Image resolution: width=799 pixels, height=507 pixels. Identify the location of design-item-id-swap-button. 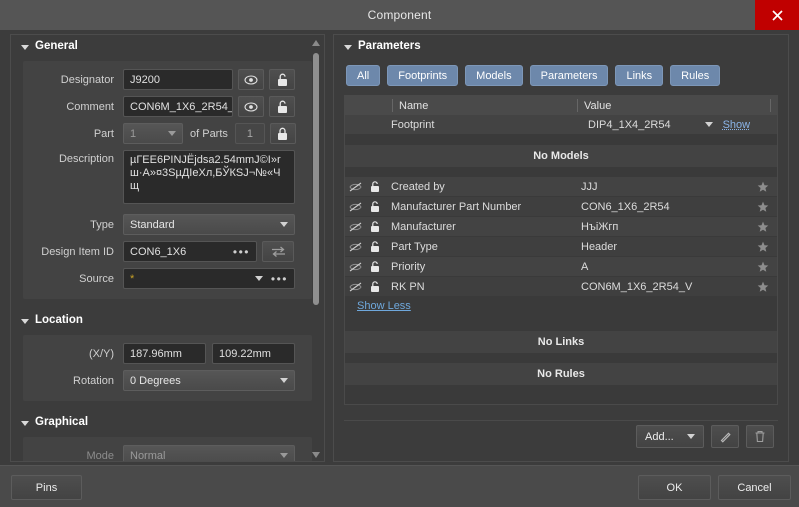
(278, 251).